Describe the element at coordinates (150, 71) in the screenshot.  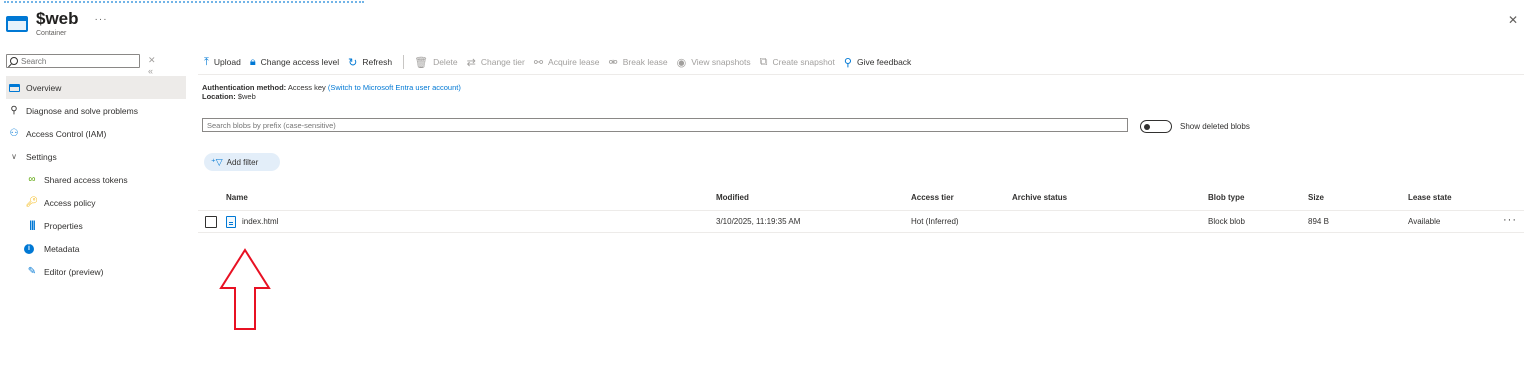
I see `collapse-sidebar-button: «` at that location.